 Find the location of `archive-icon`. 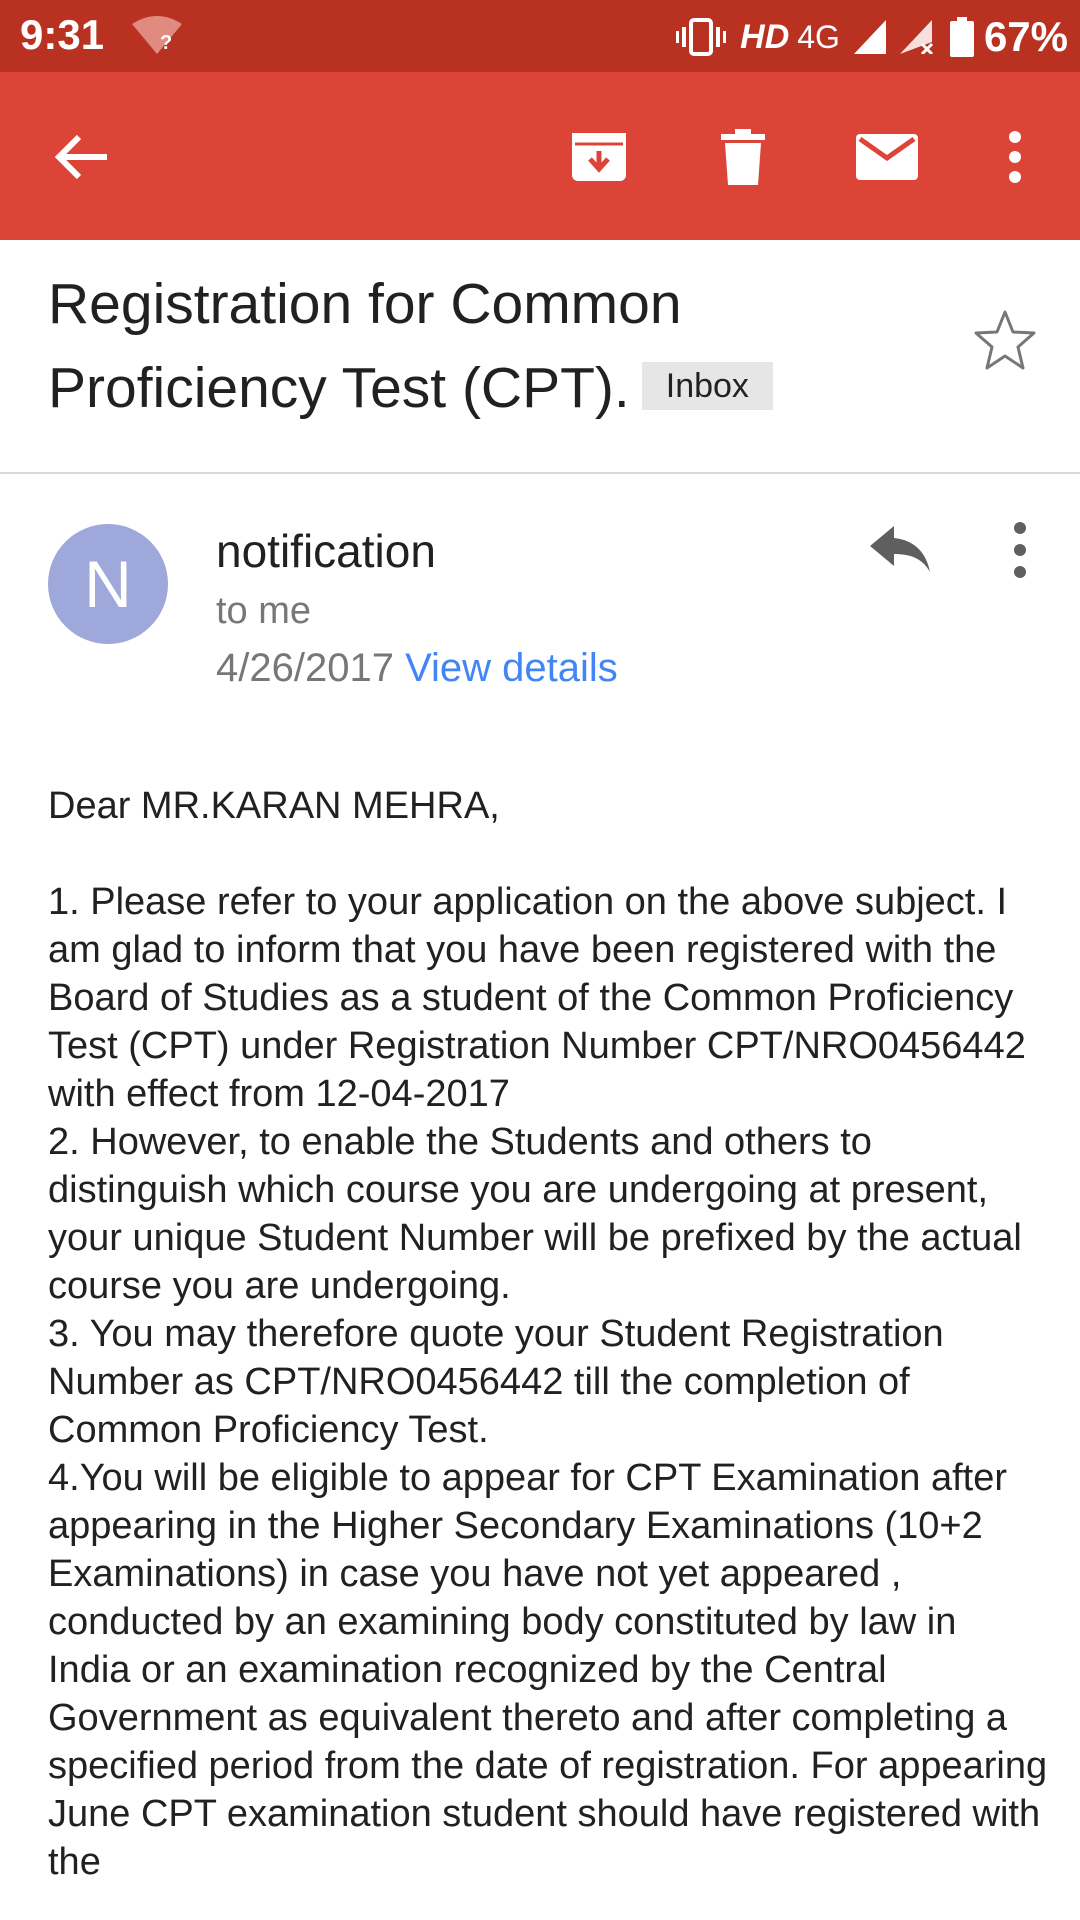

archive-icon is located at coordinates (599, 157).